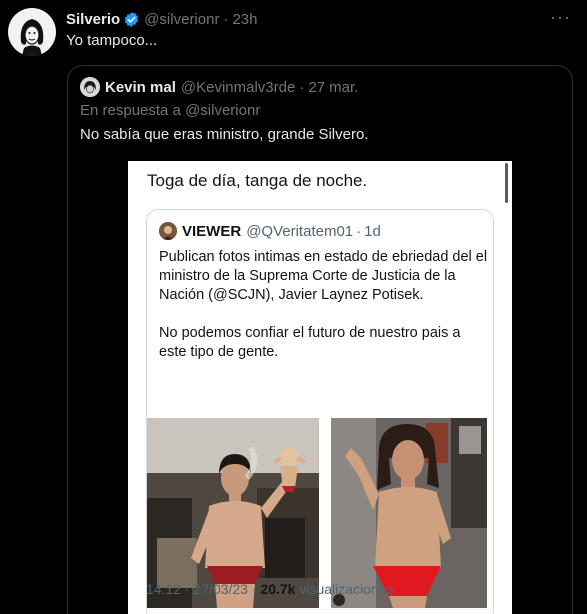  Describe the element at coordinates (560, 17) in the screenshot. I see `more-horizontal-icon: ···` at that location.